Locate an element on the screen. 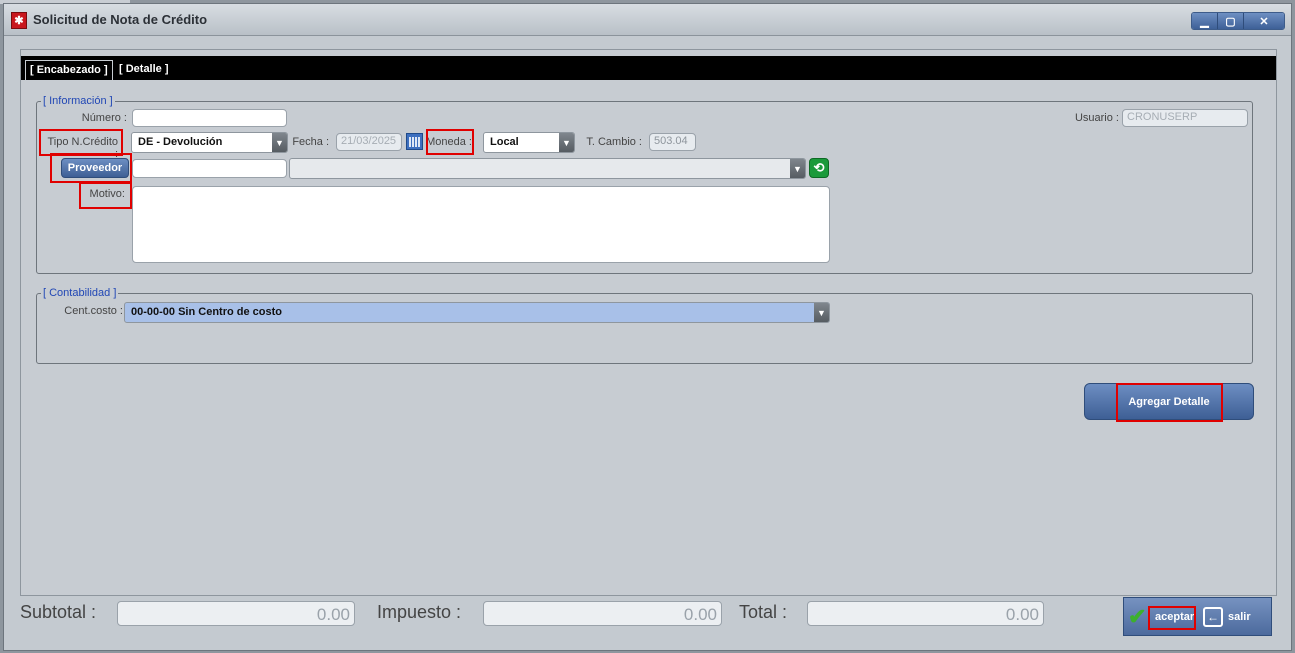  contabilidad-legend: [ Contabilidad ] is located at coordinates (80, 293).